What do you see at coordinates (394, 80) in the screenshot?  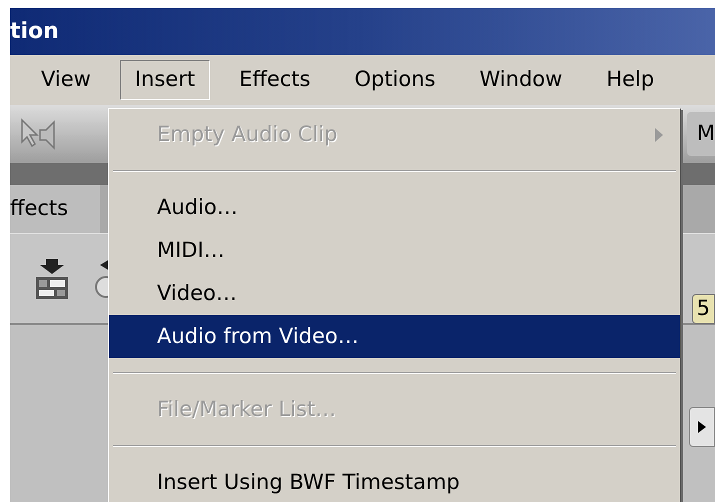 I see `menu-bar-item: Options` at bounding box center [394, 80].